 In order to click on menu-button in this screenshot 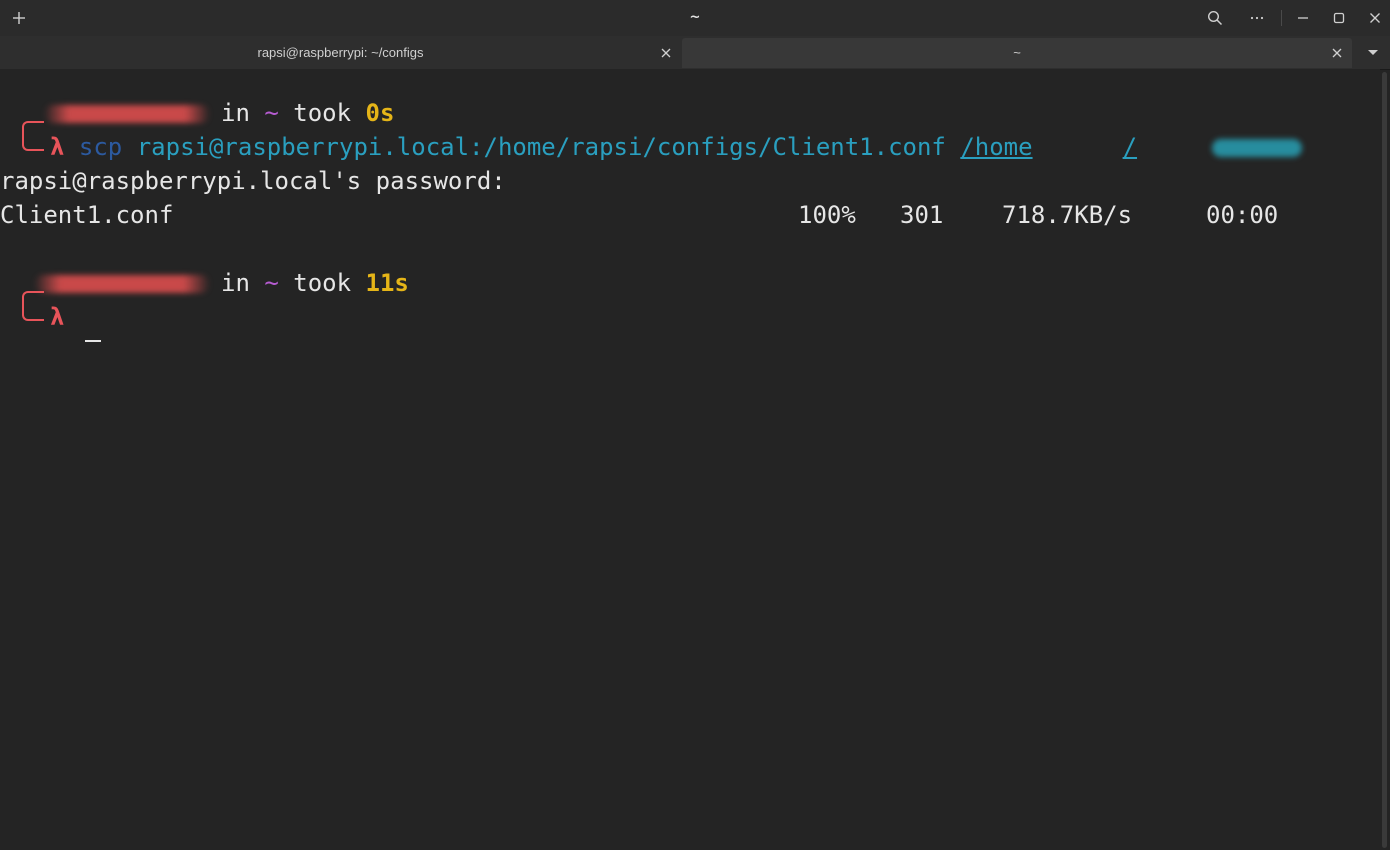, I will do `click(1257, 18)`.